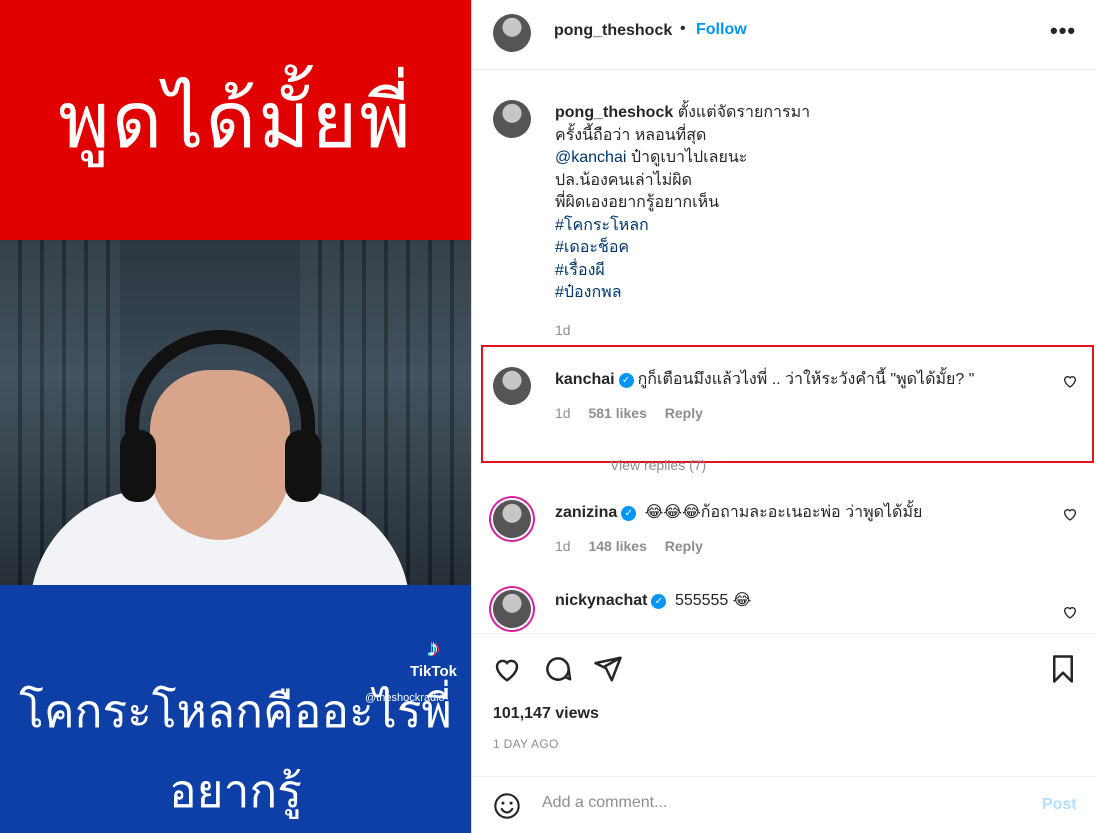 This screenshot has height=833, width=1096. I want to click on caption-line: ตั้งแต่จัดรายการมา, so click(744, 112).